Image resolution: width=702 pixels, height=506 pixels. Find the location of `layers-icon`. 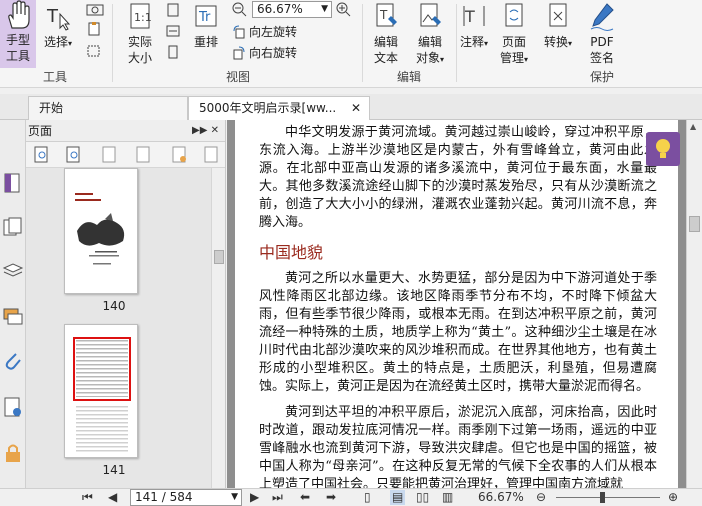

layers-icon is located at coordinates (13, 271).